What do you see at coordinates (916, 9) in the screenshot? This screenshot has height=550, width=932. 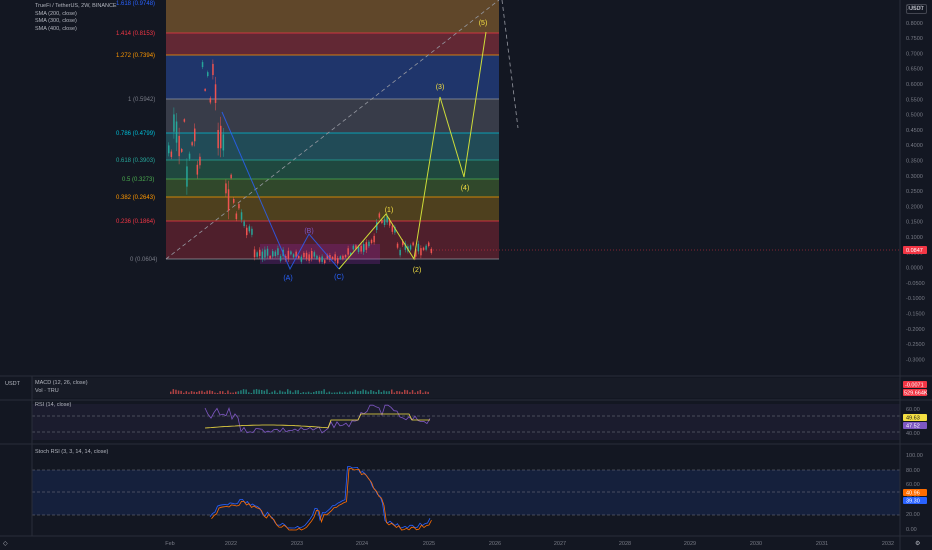 I see `currency-button: USDT` at bounding box center [916, 9].